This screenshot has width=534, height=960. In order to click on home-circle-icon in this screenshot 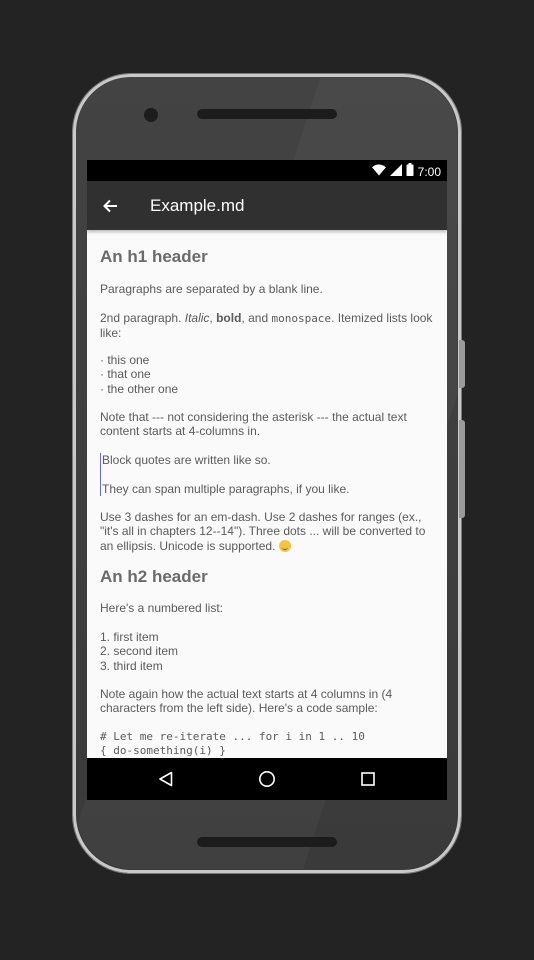, I will do `click(267, 779)`.